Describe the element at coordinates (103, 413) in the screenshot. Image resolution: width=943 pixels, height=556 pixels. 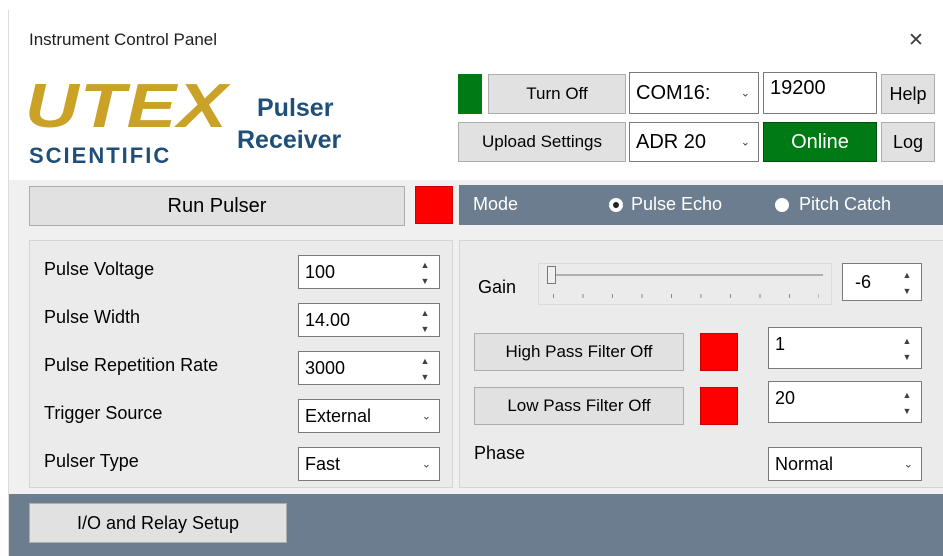
I see `trigger-source-label: Trigger Source` at that location.